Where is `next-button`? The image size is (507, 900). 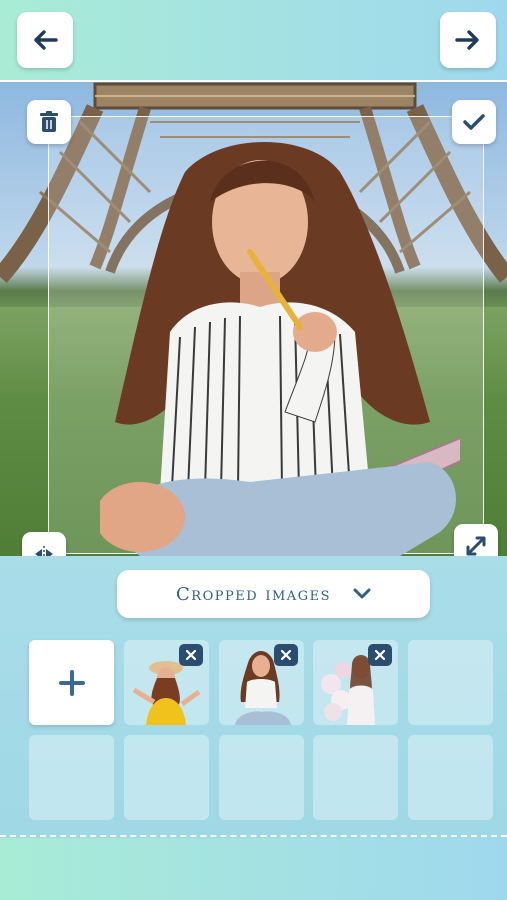 next-button is located at coordinates (468, 40).